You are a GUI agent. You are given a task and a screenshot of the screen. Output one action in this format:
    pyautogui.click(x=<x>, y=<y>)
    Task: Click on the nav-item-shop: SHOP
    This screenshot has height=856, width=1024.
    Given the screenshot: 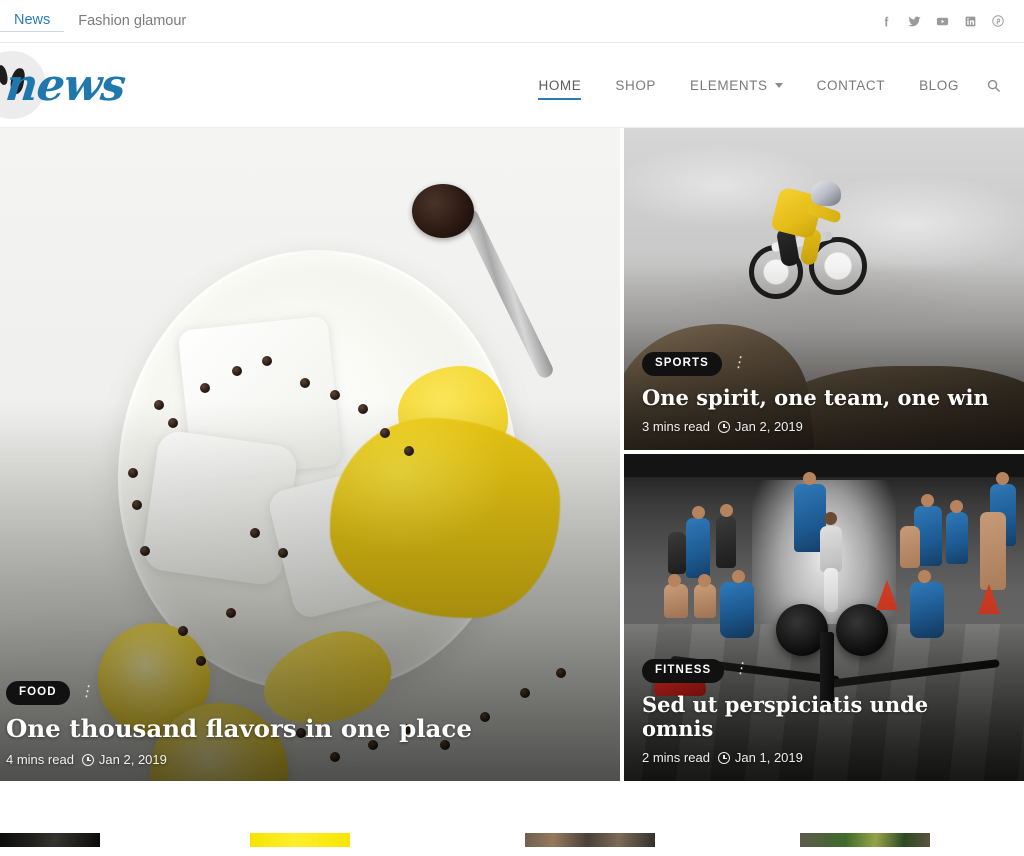 What is the action you would take?
    pyautogui.click(x=635, y=85)
    